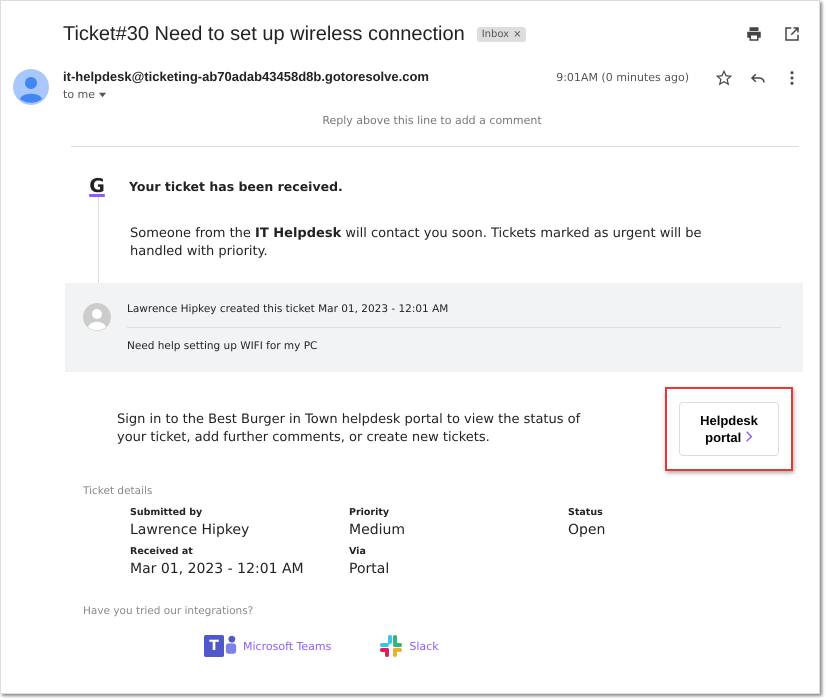 Image resolution: width=826 pixels, height=700 pixels. Describe the element at coordinates (724, 78) in the screenshot. I see `star-icon` at that location.